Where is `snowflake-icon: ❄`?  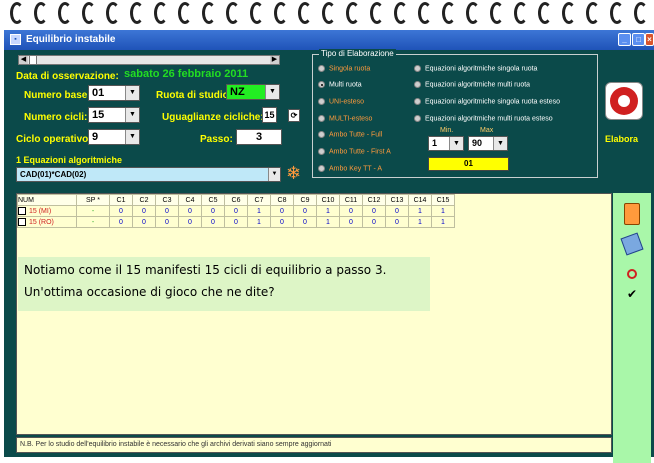
snowflake-icon: ❄ is located at coordinates (293, 173).